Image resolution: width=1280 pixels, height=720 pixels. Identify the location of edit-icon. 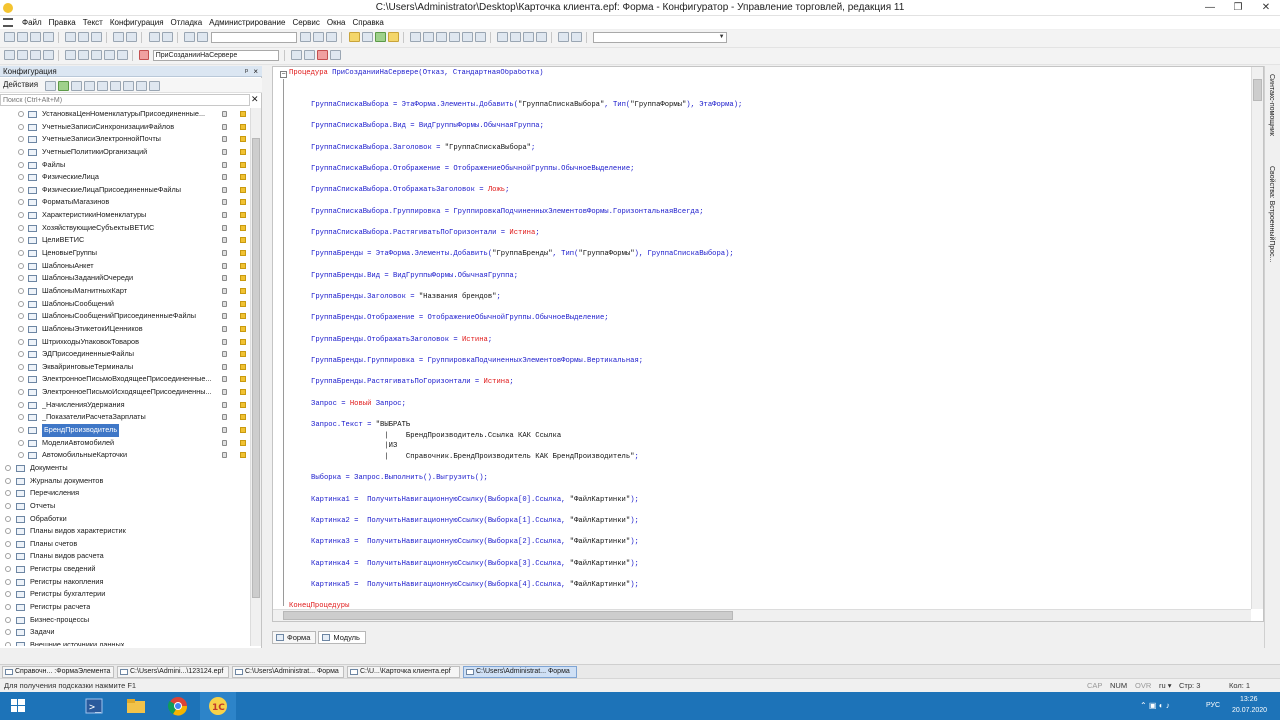
(63, 86).